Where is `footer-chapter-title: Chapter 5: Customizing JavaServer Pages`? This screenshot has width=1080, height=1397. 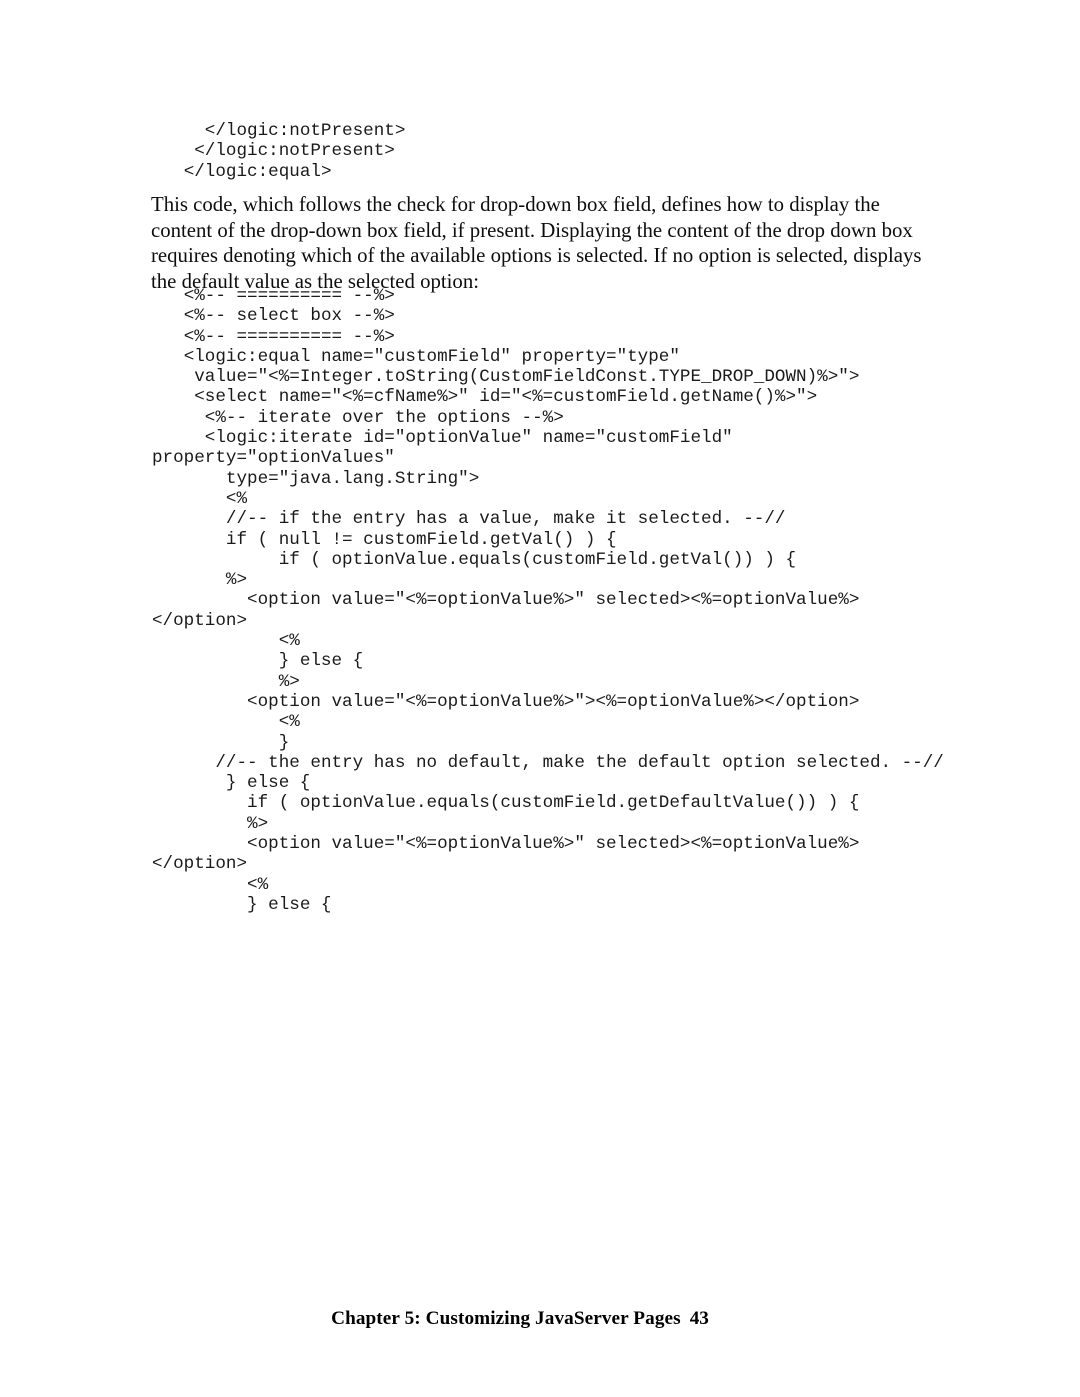 footer-chapter-title: Chapter 5: Customizing JavaServer Pages is located at coordinates (506, 1318).